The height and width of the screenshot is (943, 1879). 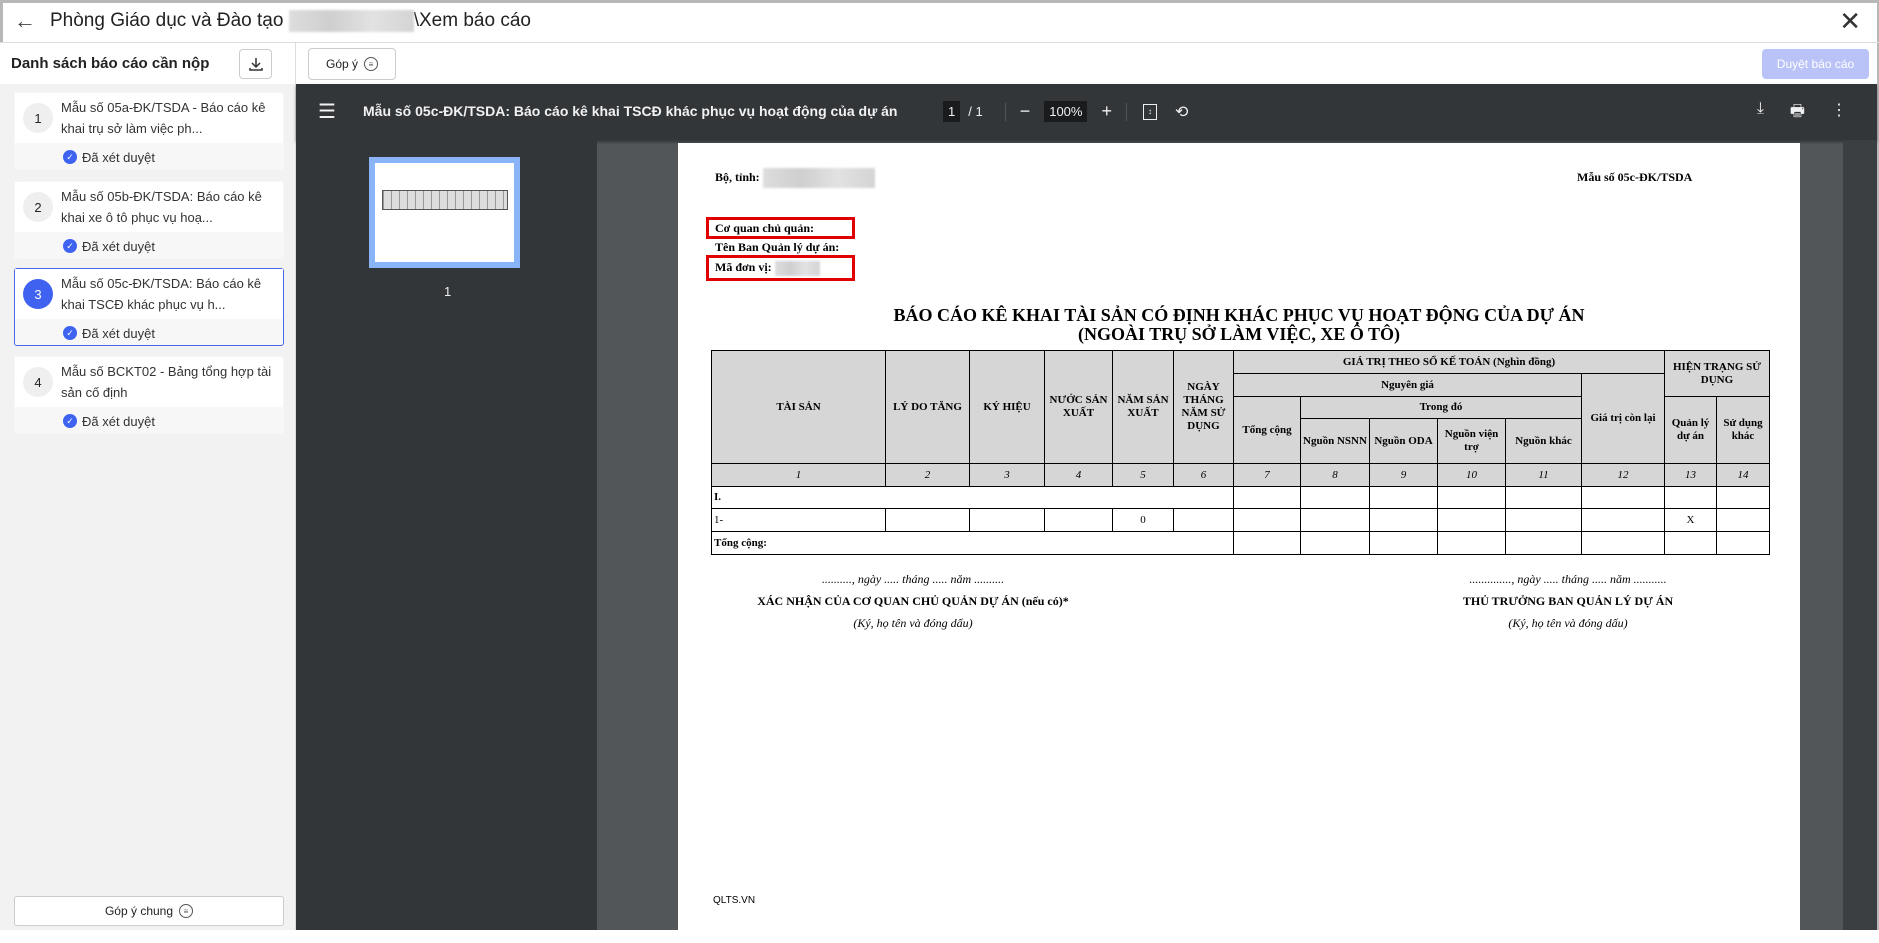 I want to click on table-row: 1- 0 X, so click(x=1240, y=520).